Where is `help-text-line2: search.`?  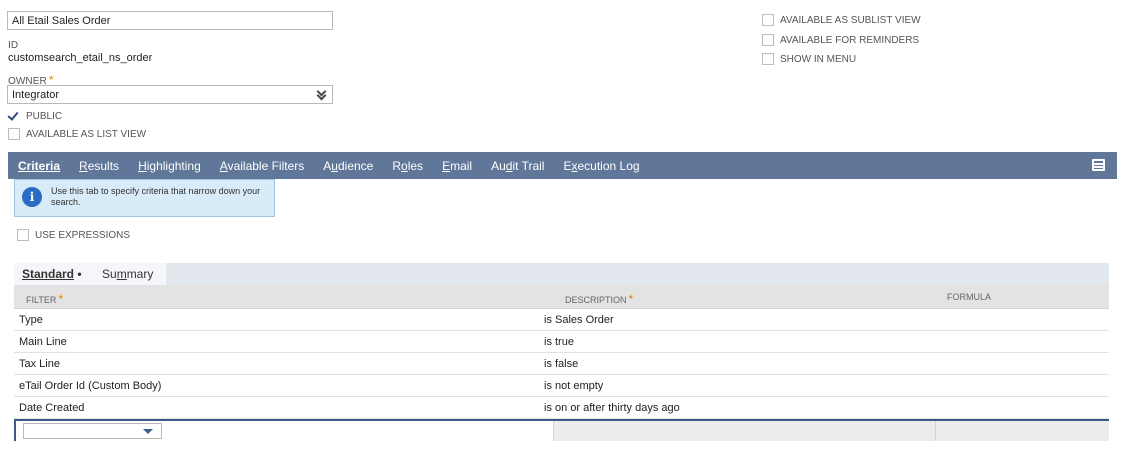 help-text-line2: search. is located at coordinates (66, 202).